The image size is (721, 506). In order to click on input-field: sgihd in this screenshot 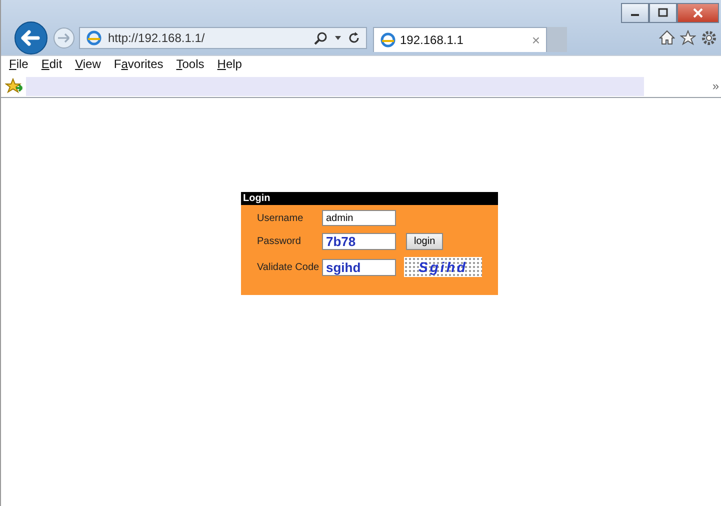, I will do `click(359, 267)`.